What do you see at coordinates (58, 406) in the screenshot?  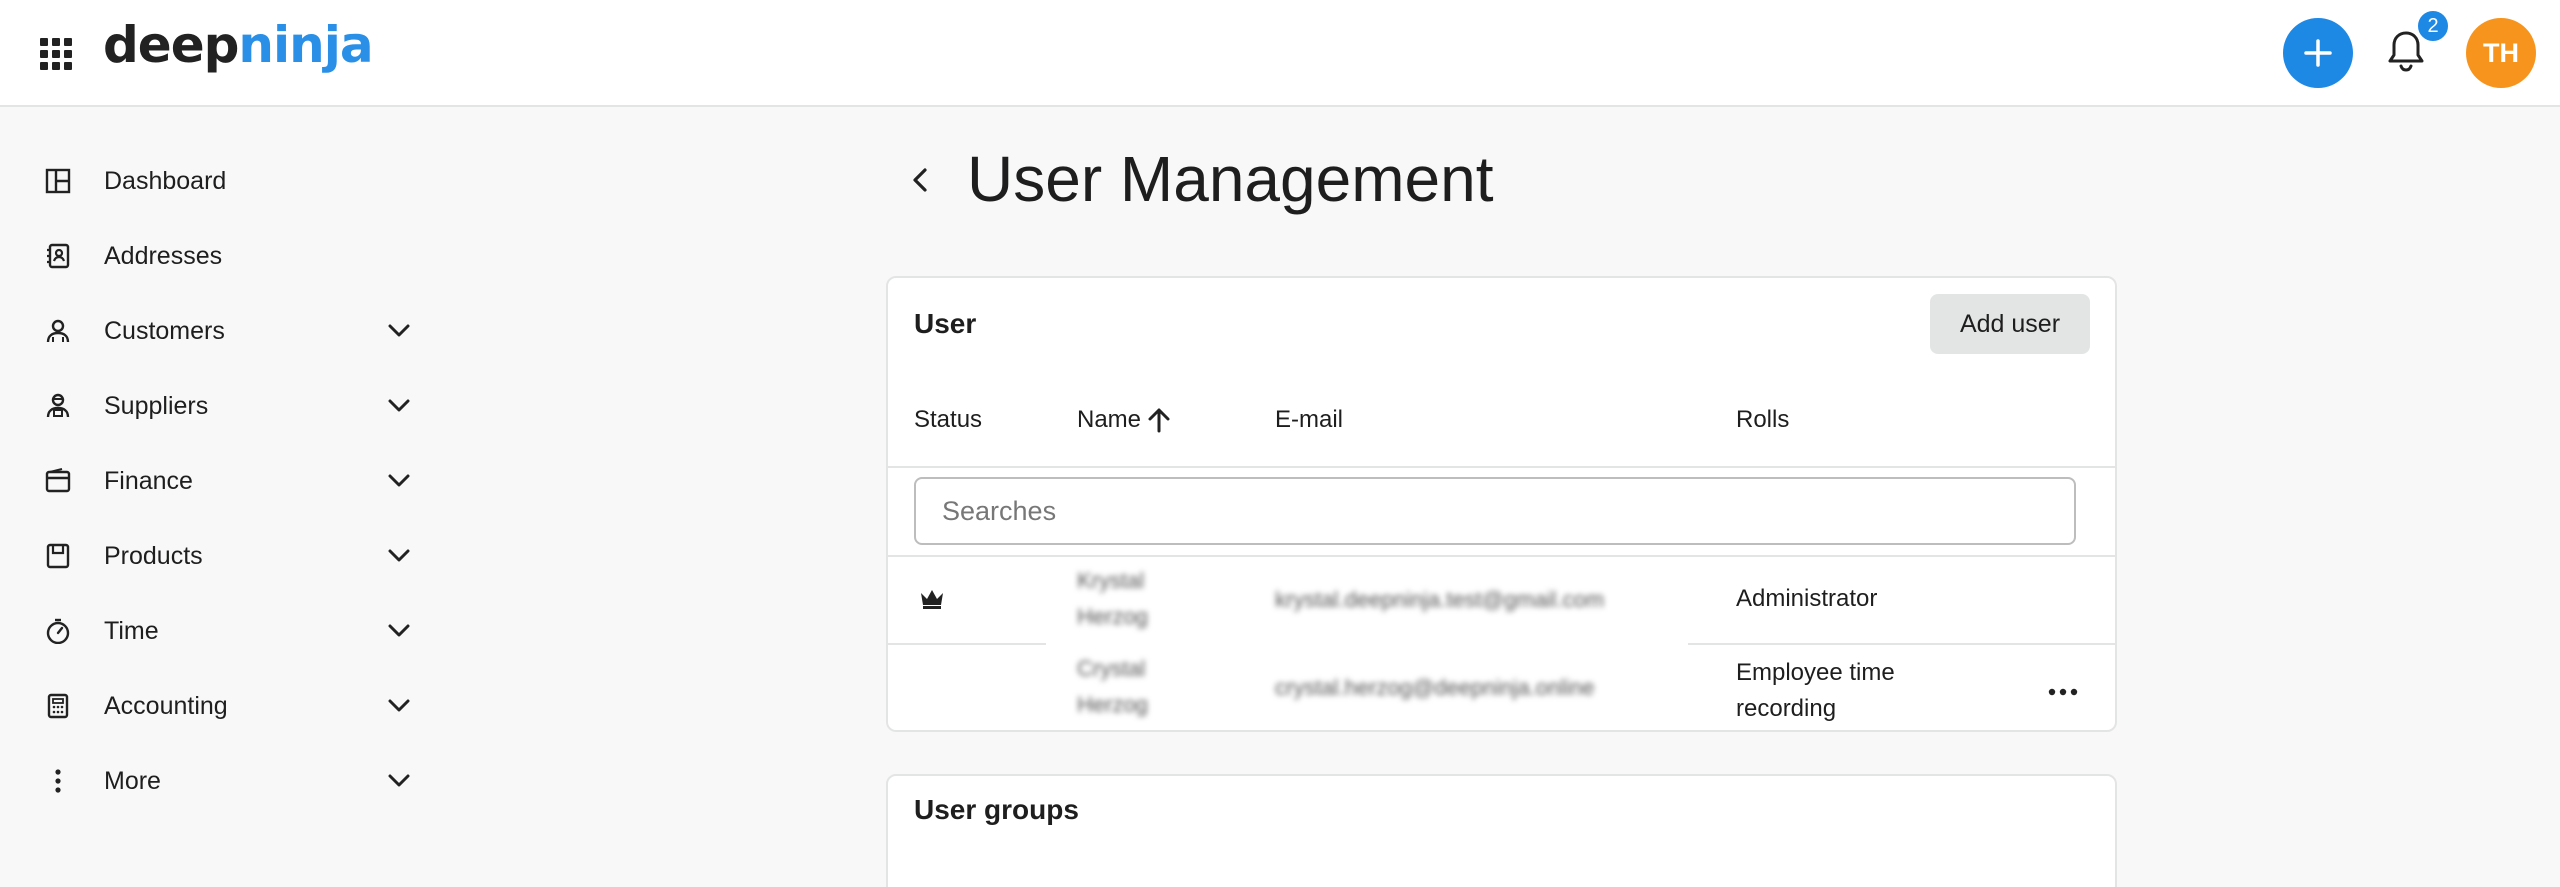 I see `suppliers-icon` at bounding box center [58, 406].